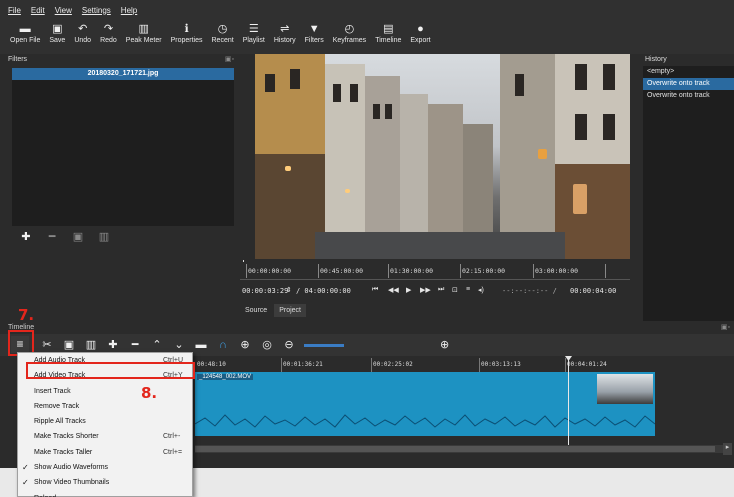 This screenshot has height=497, width=734. Describe the element at coordinates (529, 291) in the screenshot. I see `in-out-timecode: --:--:--:-- /` at that location.